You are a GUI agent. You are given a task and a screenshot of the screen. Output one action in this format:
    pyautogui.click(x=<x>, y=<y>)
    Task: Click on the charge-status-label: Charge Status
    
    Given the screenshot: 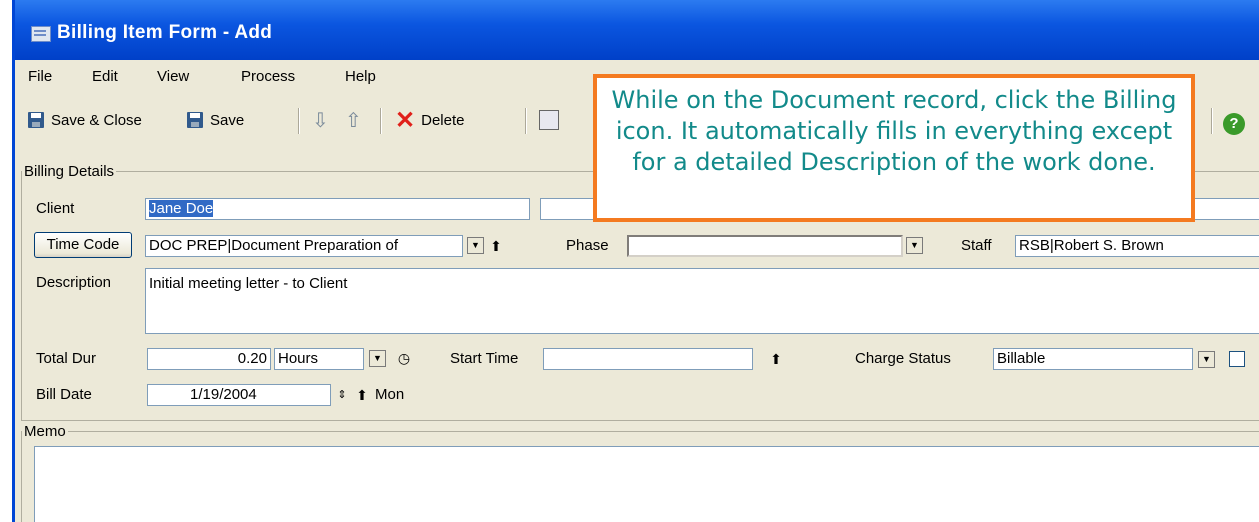 What is the action you would take?
    pyautogui.click(x=903, y=358)
    